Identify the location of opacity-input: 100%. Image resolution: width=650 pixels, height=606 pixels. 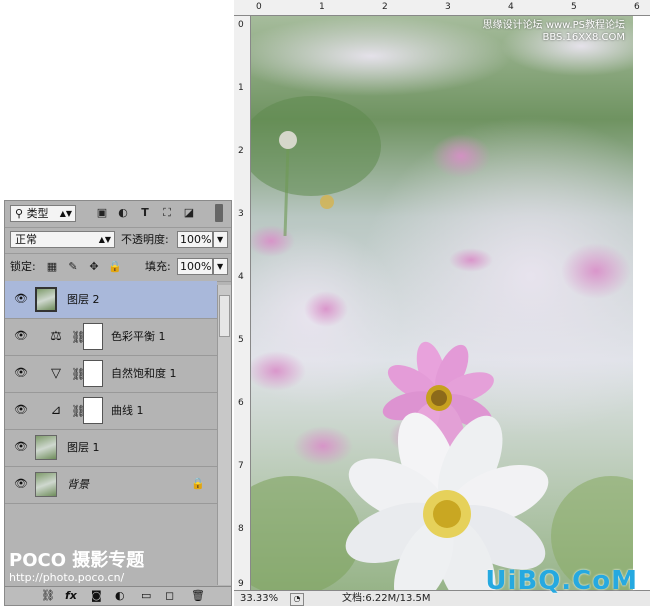
(195, 239).